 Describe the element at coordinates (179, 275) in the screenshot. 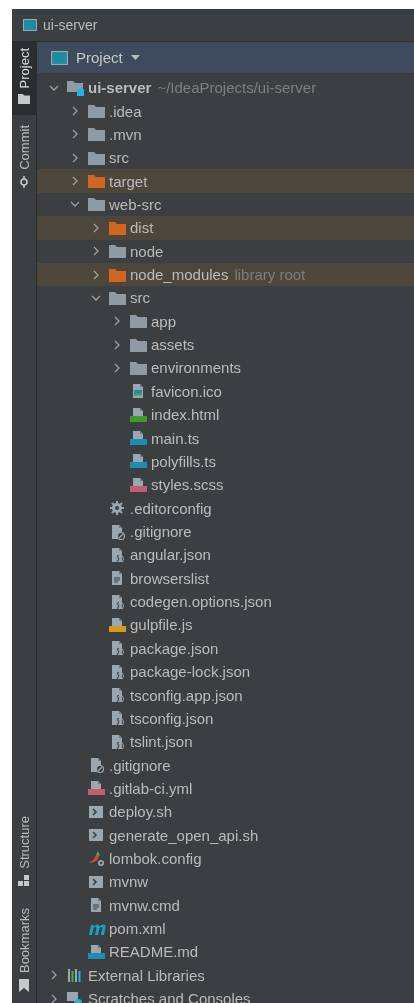

I see `folder-name: node_modules` at that location.